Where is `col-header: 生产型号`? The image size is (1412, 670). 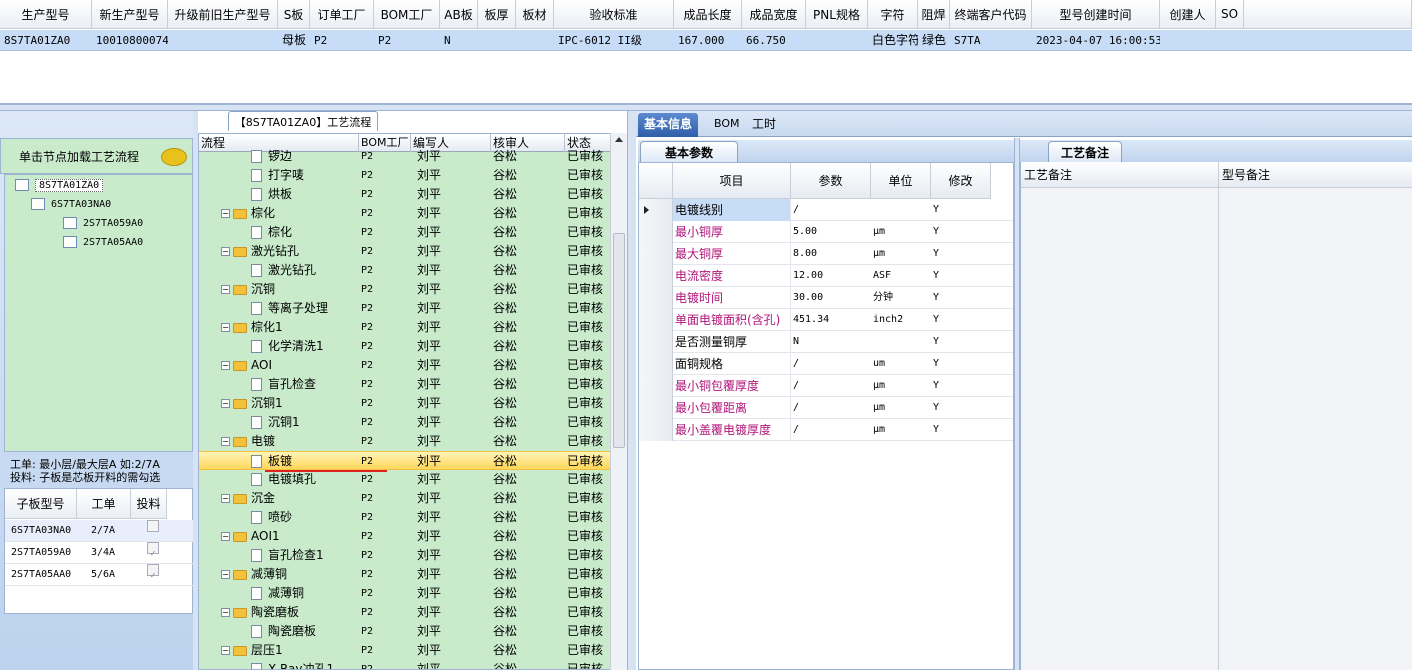 col-header: 生产型号 is located at coordinates (46, 14).